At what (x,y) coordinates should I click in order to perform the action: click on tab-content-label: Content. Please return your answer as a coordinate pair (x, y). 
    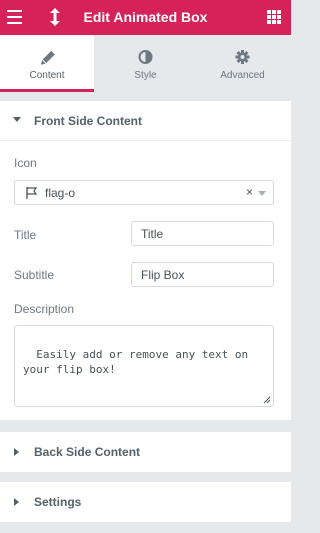
    Looking at the image, I should click on (47, 75).